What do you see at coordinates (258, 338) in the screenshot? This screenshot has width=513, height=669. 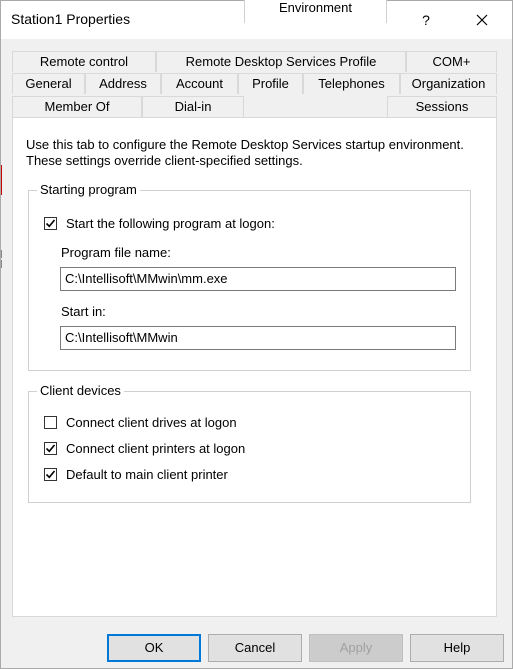 I see `start-in-input: C:\Intellisoft\MMwin` at bounding box center [258, 338].